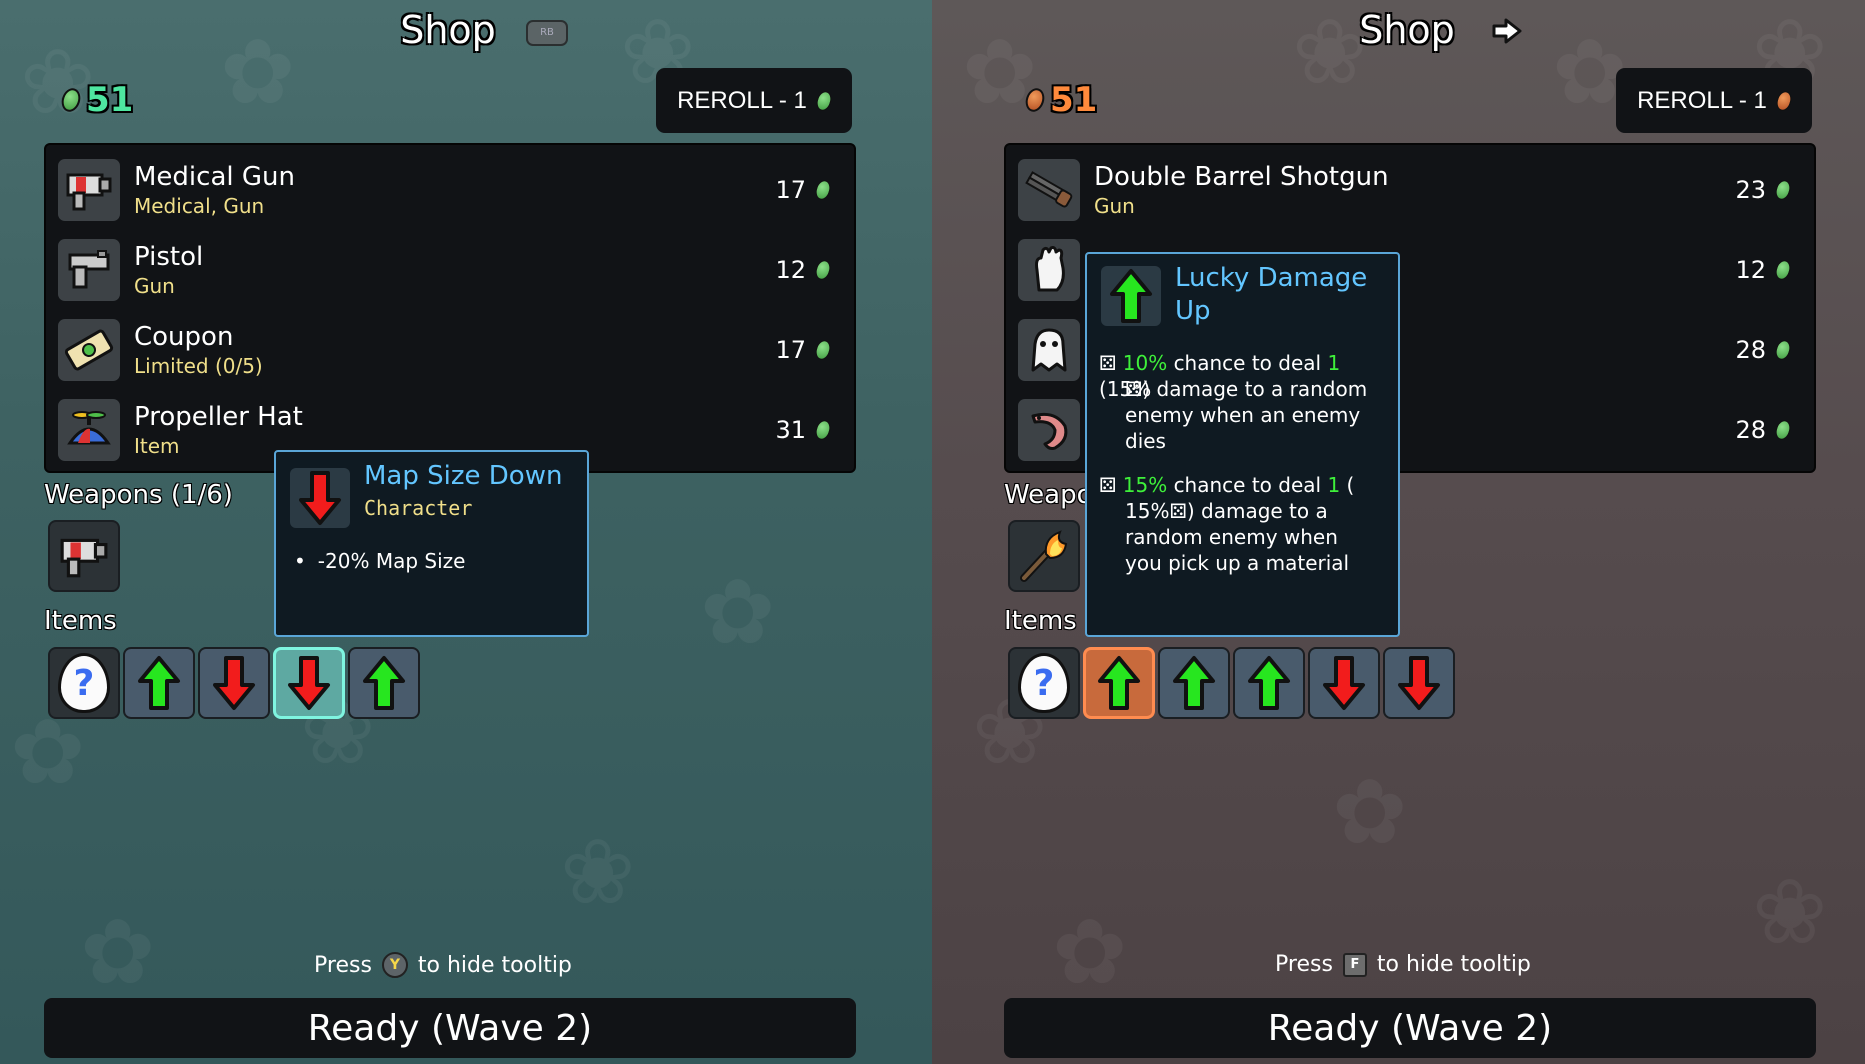 This screenshot has height=1064, width=1865. Describe the element at coordinates (1271, 278) in the screenshot. I see `tooltip-title-line1: Lucky Damage` at that location.